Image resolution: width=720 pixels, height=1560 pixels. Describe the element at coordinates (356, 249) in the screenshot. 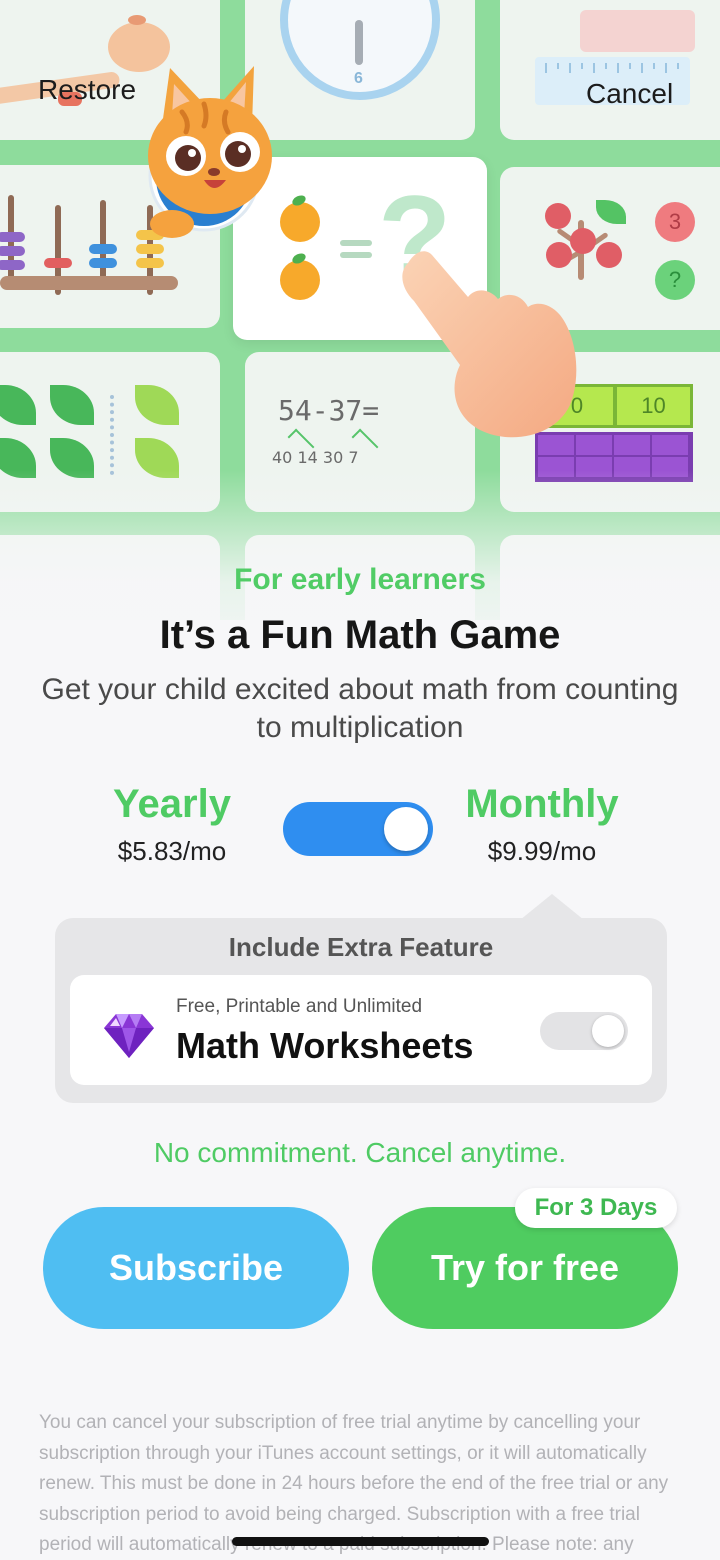

I see `equals-icon` at that location.